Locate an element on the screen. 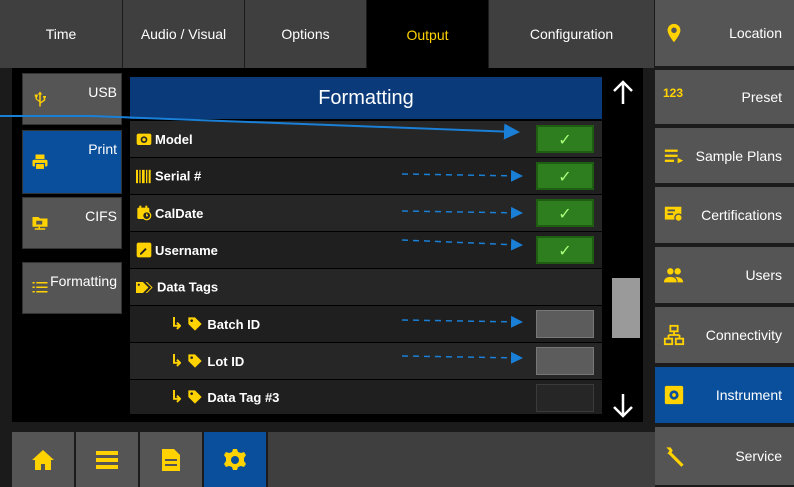 The width and height of the screenshot is (794, 487). bottom-bar-filler is located at coordinates (461, 459).